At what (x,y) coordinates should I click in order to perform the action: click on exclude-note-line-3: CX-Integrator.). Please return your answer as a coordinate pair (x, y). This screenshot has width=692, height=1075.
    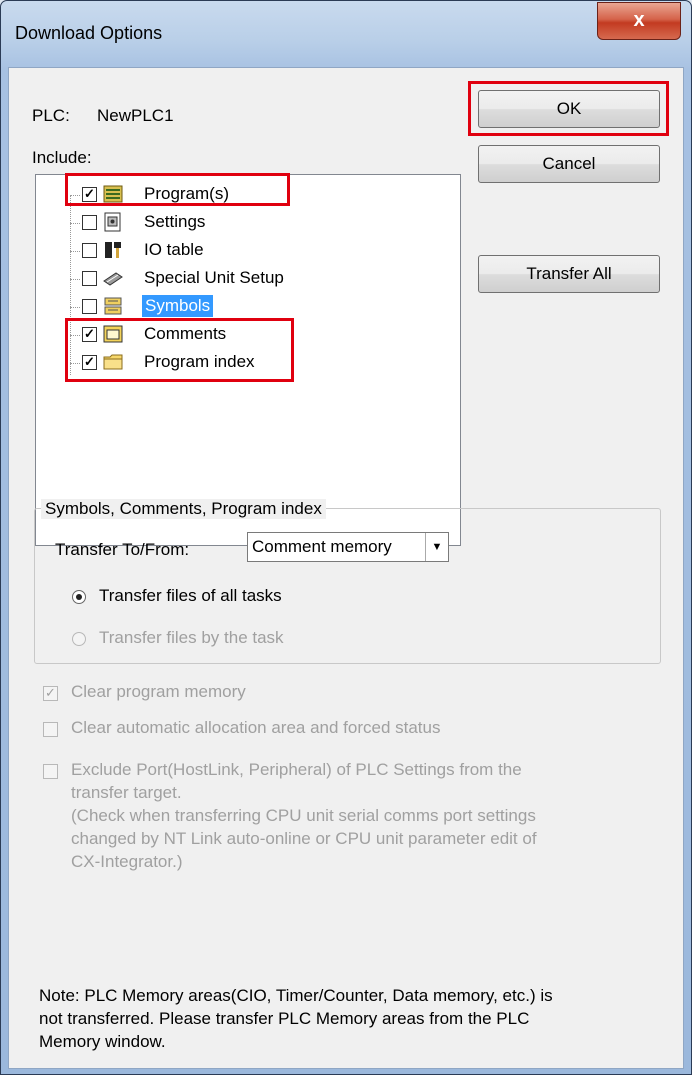
    Looking at the image, I should click on (127, 861).